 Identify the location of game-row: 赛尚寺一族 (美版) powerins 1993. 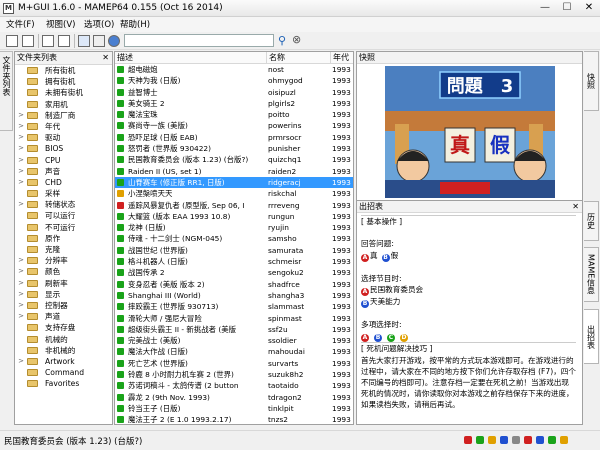
(234, 125).